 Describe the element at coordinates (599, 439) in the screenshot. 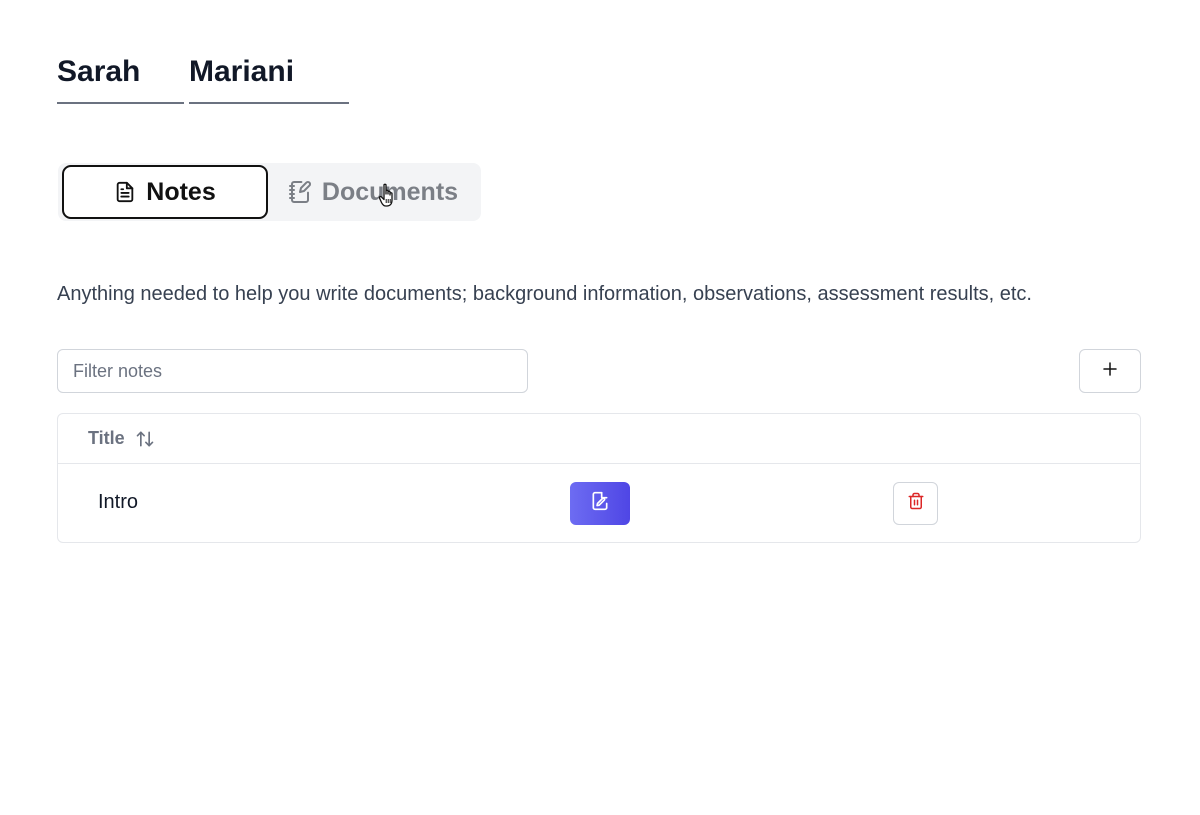

I see `table-header: Title` at that location.